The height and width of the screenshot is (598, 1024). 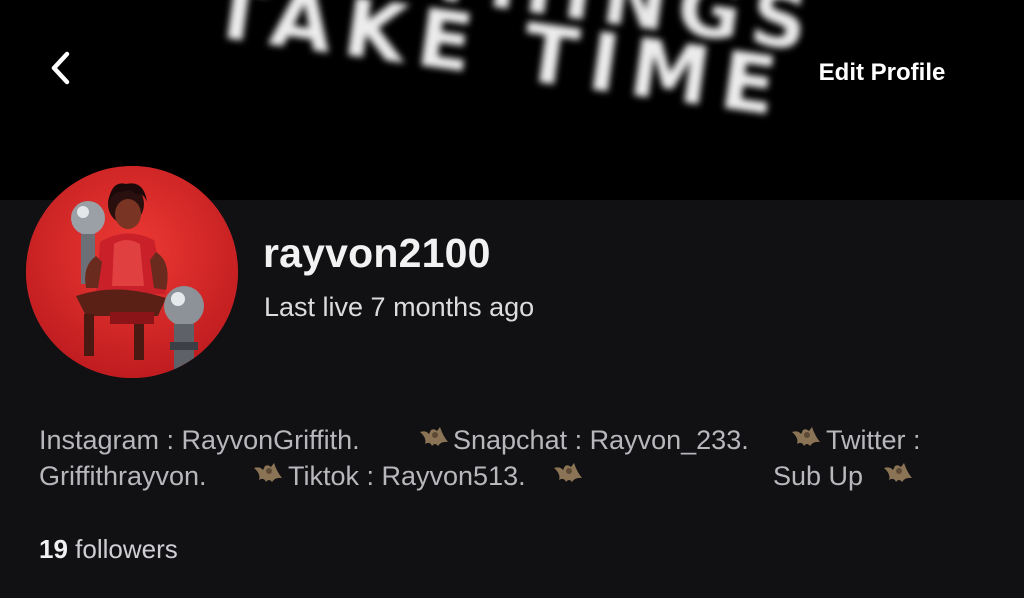 What do you see at coordinates (407, 476) in the screenshot?
I see `bio-tiktok: Tiktok : Rayvon513.` at bounding box center [407, 476].